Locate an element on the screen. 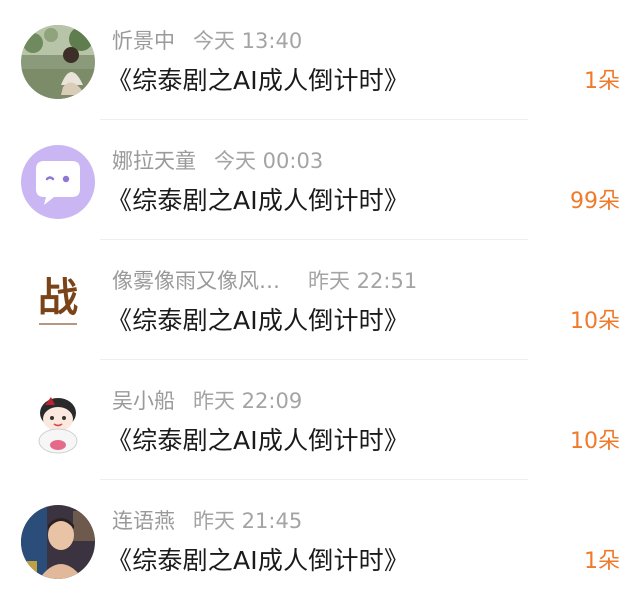 Image resolution: width=640 pixels, height=596 pixels. sender-line: 像雾像雨又像风… 昨天 22:51 is located at coordinates (264, 281).